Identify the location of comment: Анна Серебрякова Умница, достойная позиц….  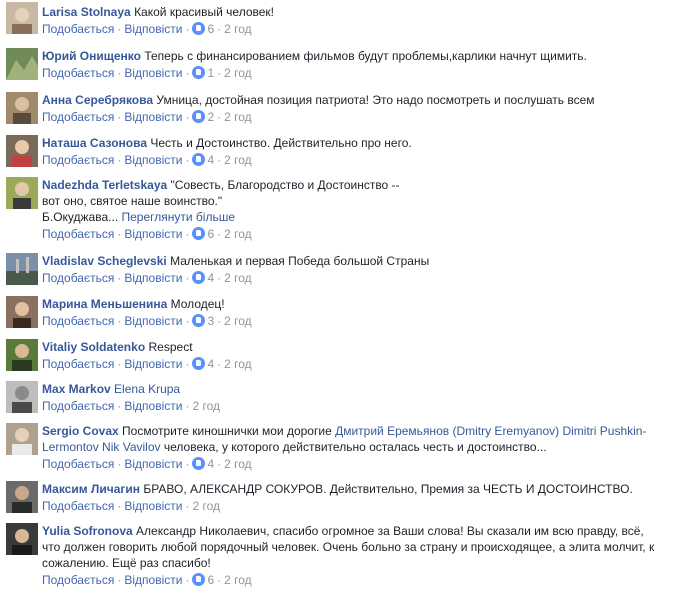
(345, 111).